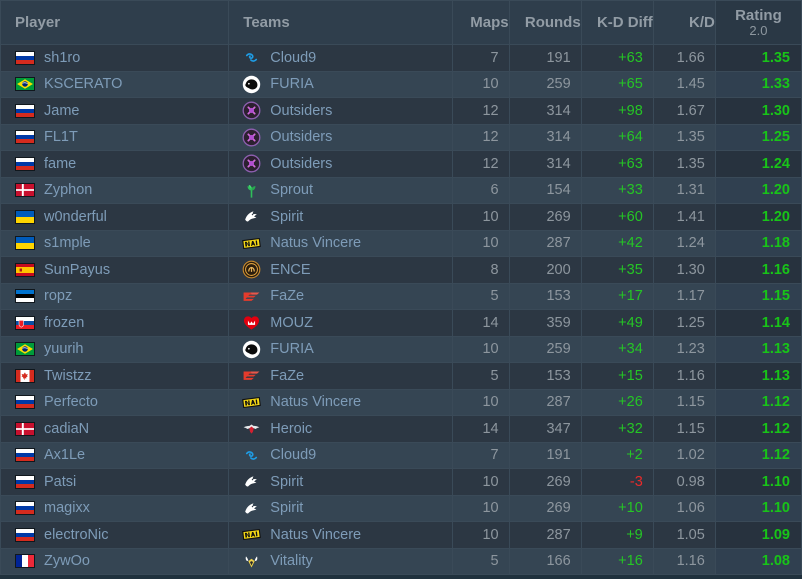 The height and width of the screenshot is (579, 802). What do you see at coordinates (115, 535) in the screenshot?
I see `player-cell: electroNic` at bounding box center [115, 535].